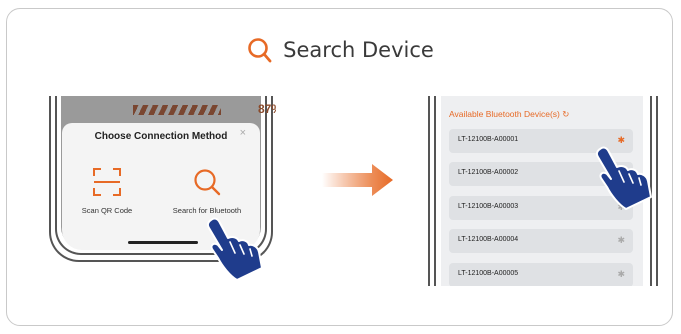 This screenshot has width=681, height=334. I want to click on phone-frame-inner, so click(435, 191).